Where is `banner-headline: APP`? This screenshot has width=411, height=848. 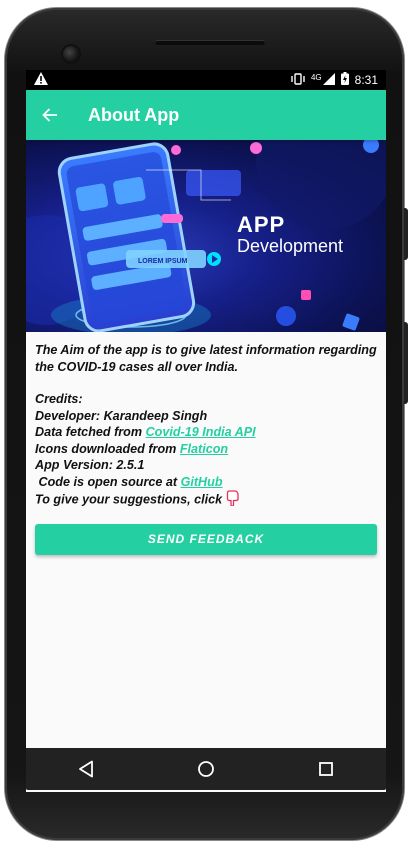 banner-headline: APP is located at coordinates (261, 224).